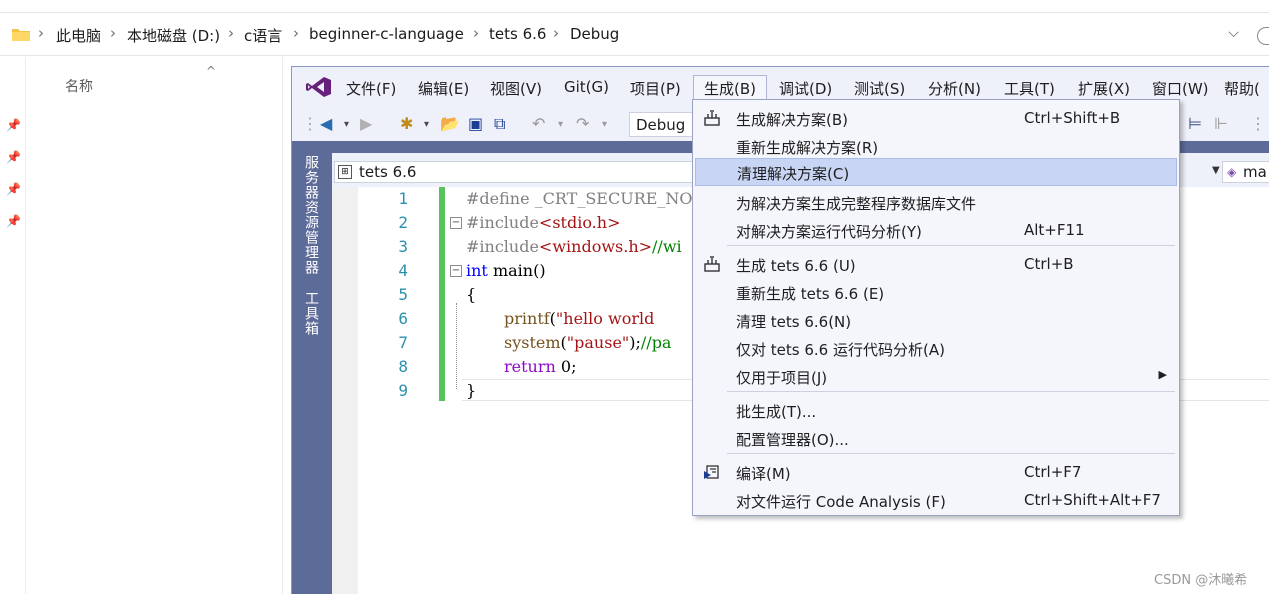 The width and height of the screenshot is (1269, 594). I want to click on build-project-icon, so click(712, 264).